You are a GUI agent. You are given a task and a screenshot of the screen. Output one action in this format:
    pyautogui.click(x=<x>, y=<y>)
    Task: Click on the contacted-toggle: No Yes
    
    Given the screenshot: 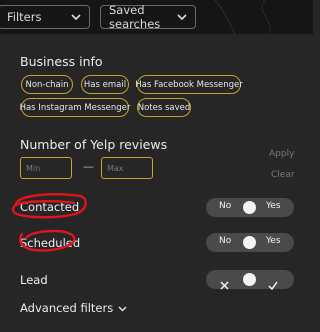 What is the action you would take?
    pyautogui.click(x=250, y=207)
    